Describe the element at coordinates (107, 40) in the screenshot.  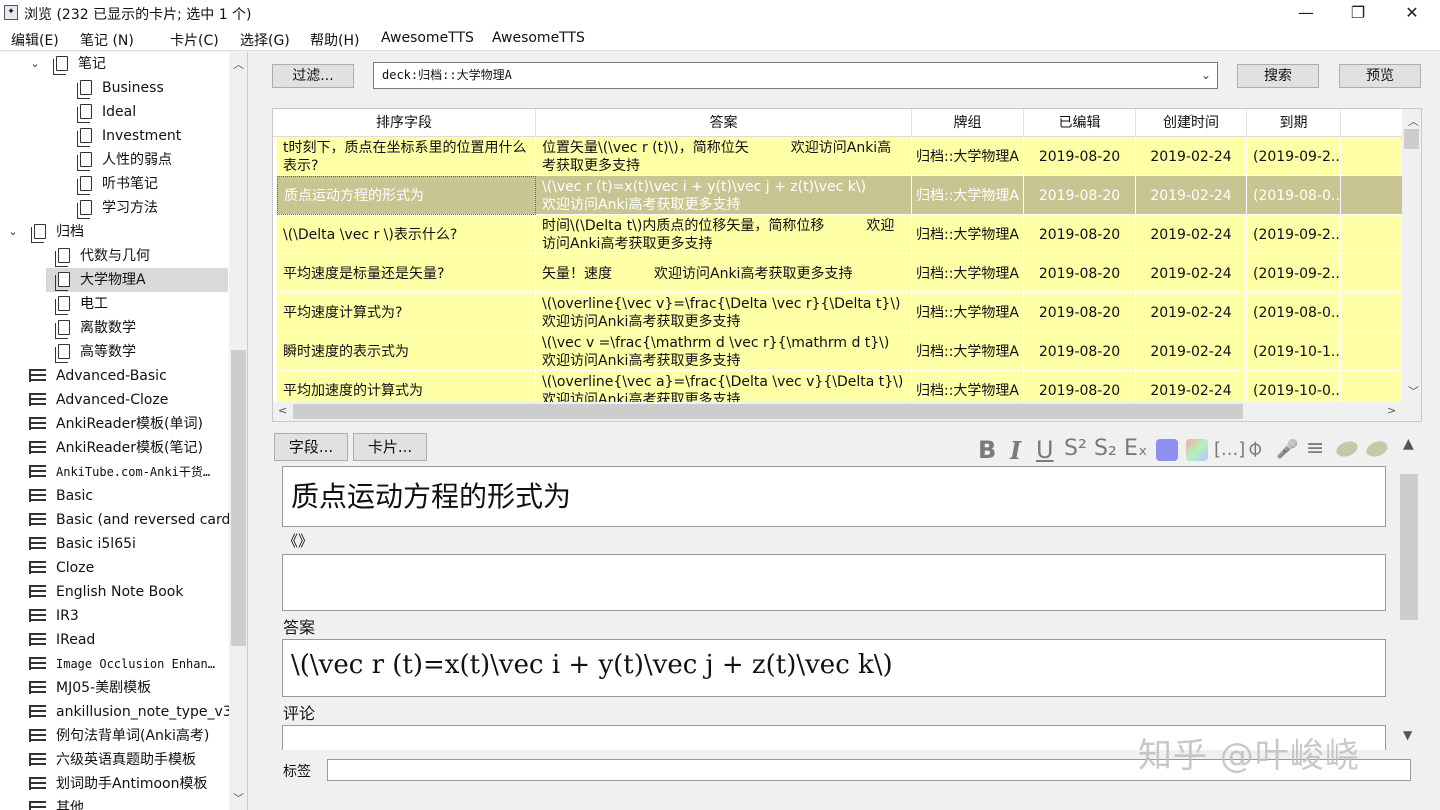
I see `menu-note: 笔记 (N)` at that location.